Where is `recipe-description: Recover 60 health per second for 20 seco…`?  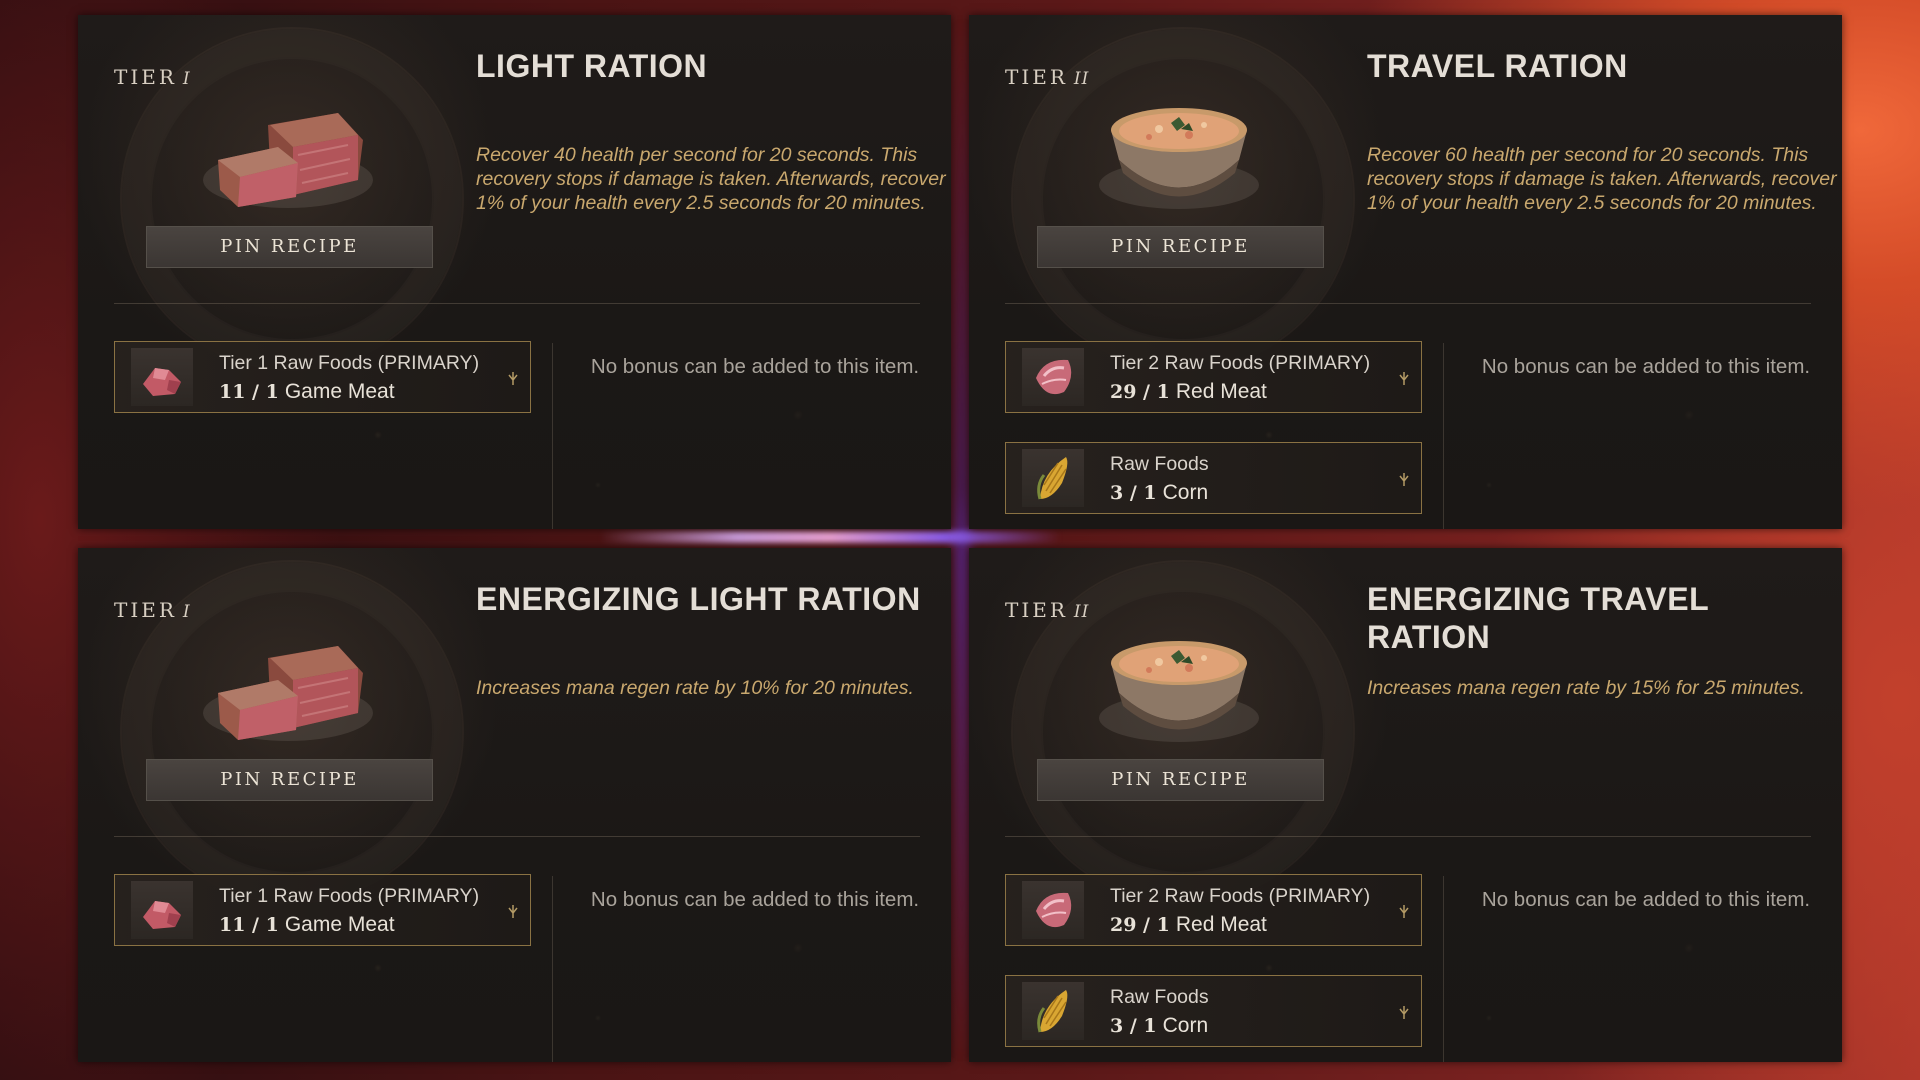 recipe-description: Recover 60 health per second for 20 seco… is located at coordinates (1602, 179).